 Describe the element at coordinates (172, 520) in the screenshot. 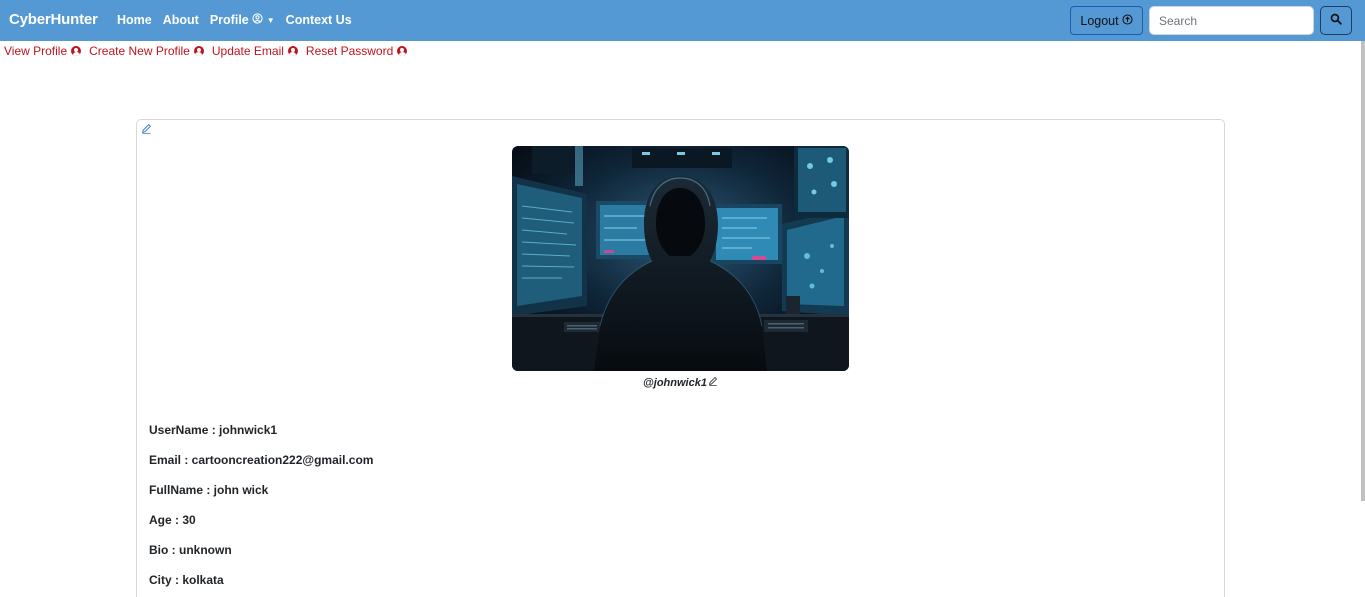

I see `age-field: Age : 30` at that location.